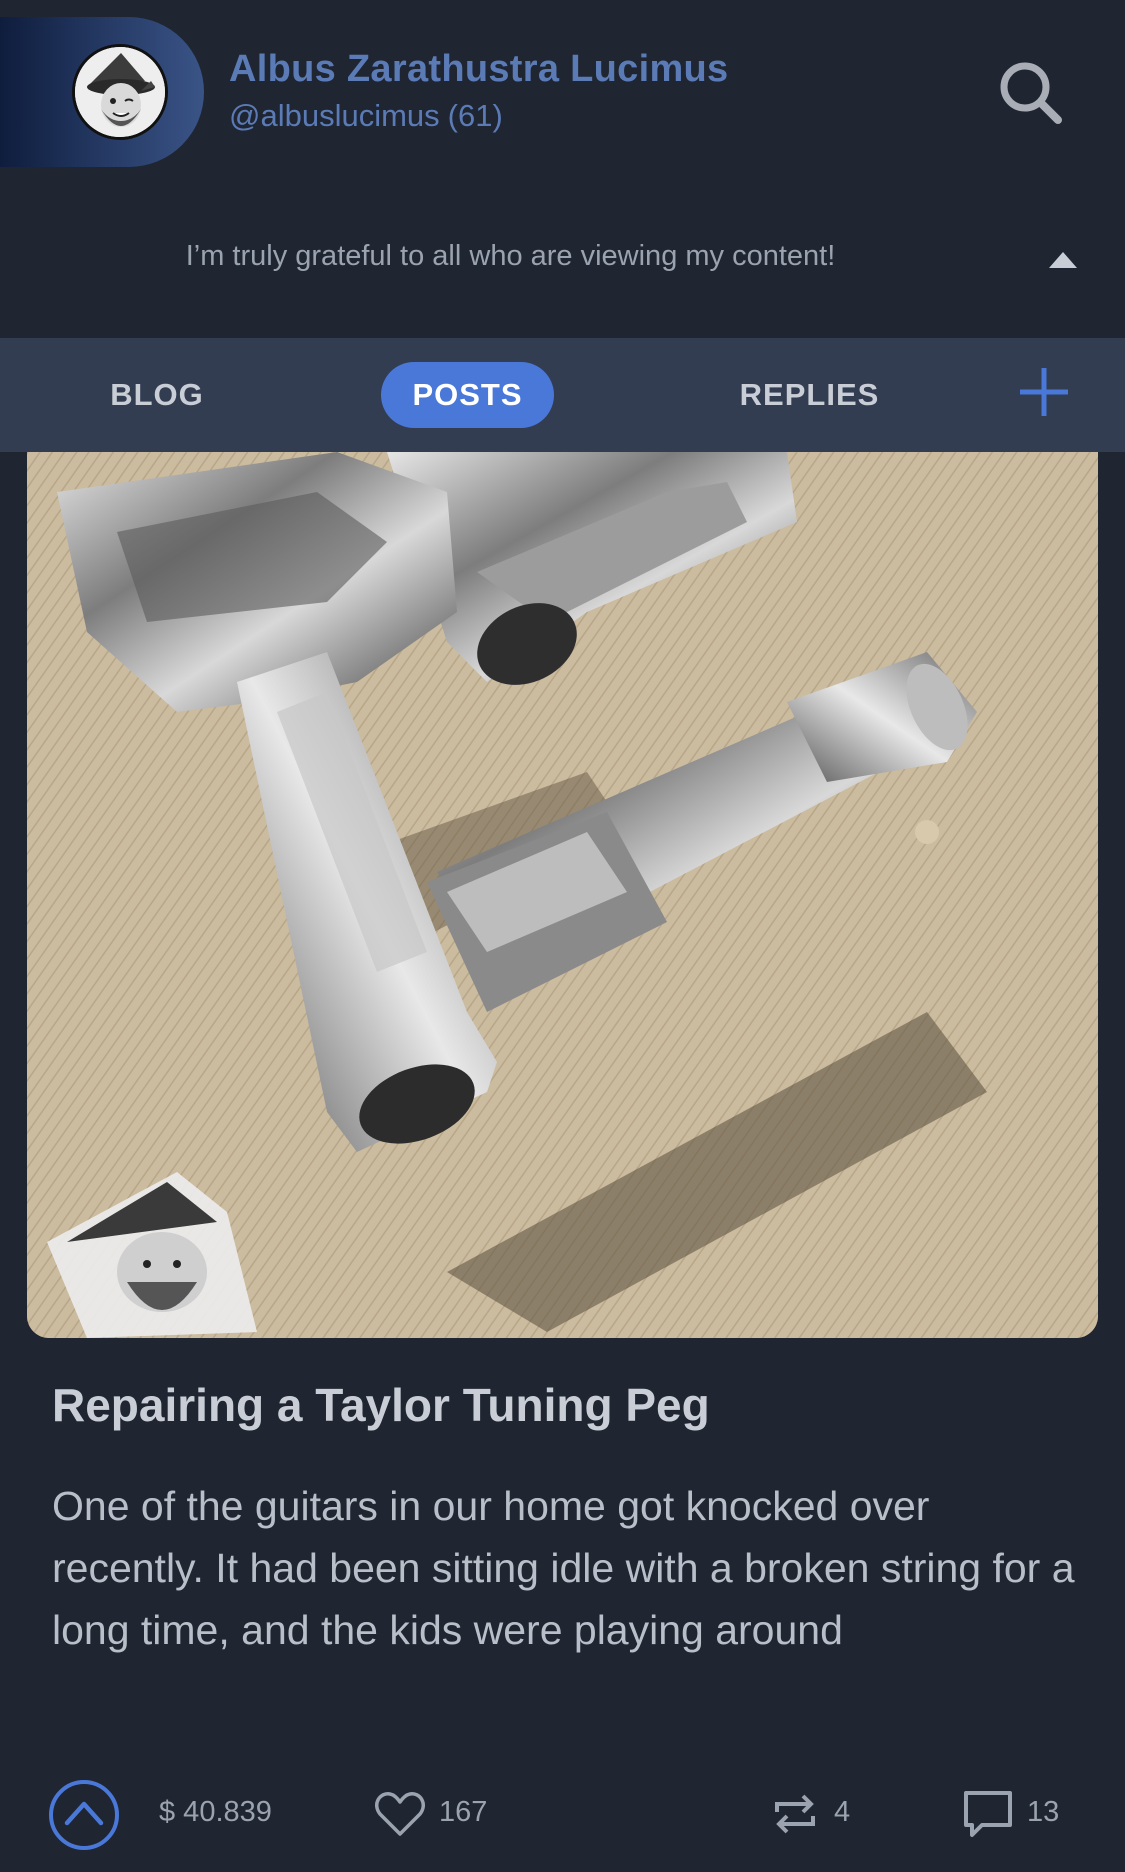 The image size is (1125, 1872). I want to click on reblog-count: 4, so click(842, 1812).